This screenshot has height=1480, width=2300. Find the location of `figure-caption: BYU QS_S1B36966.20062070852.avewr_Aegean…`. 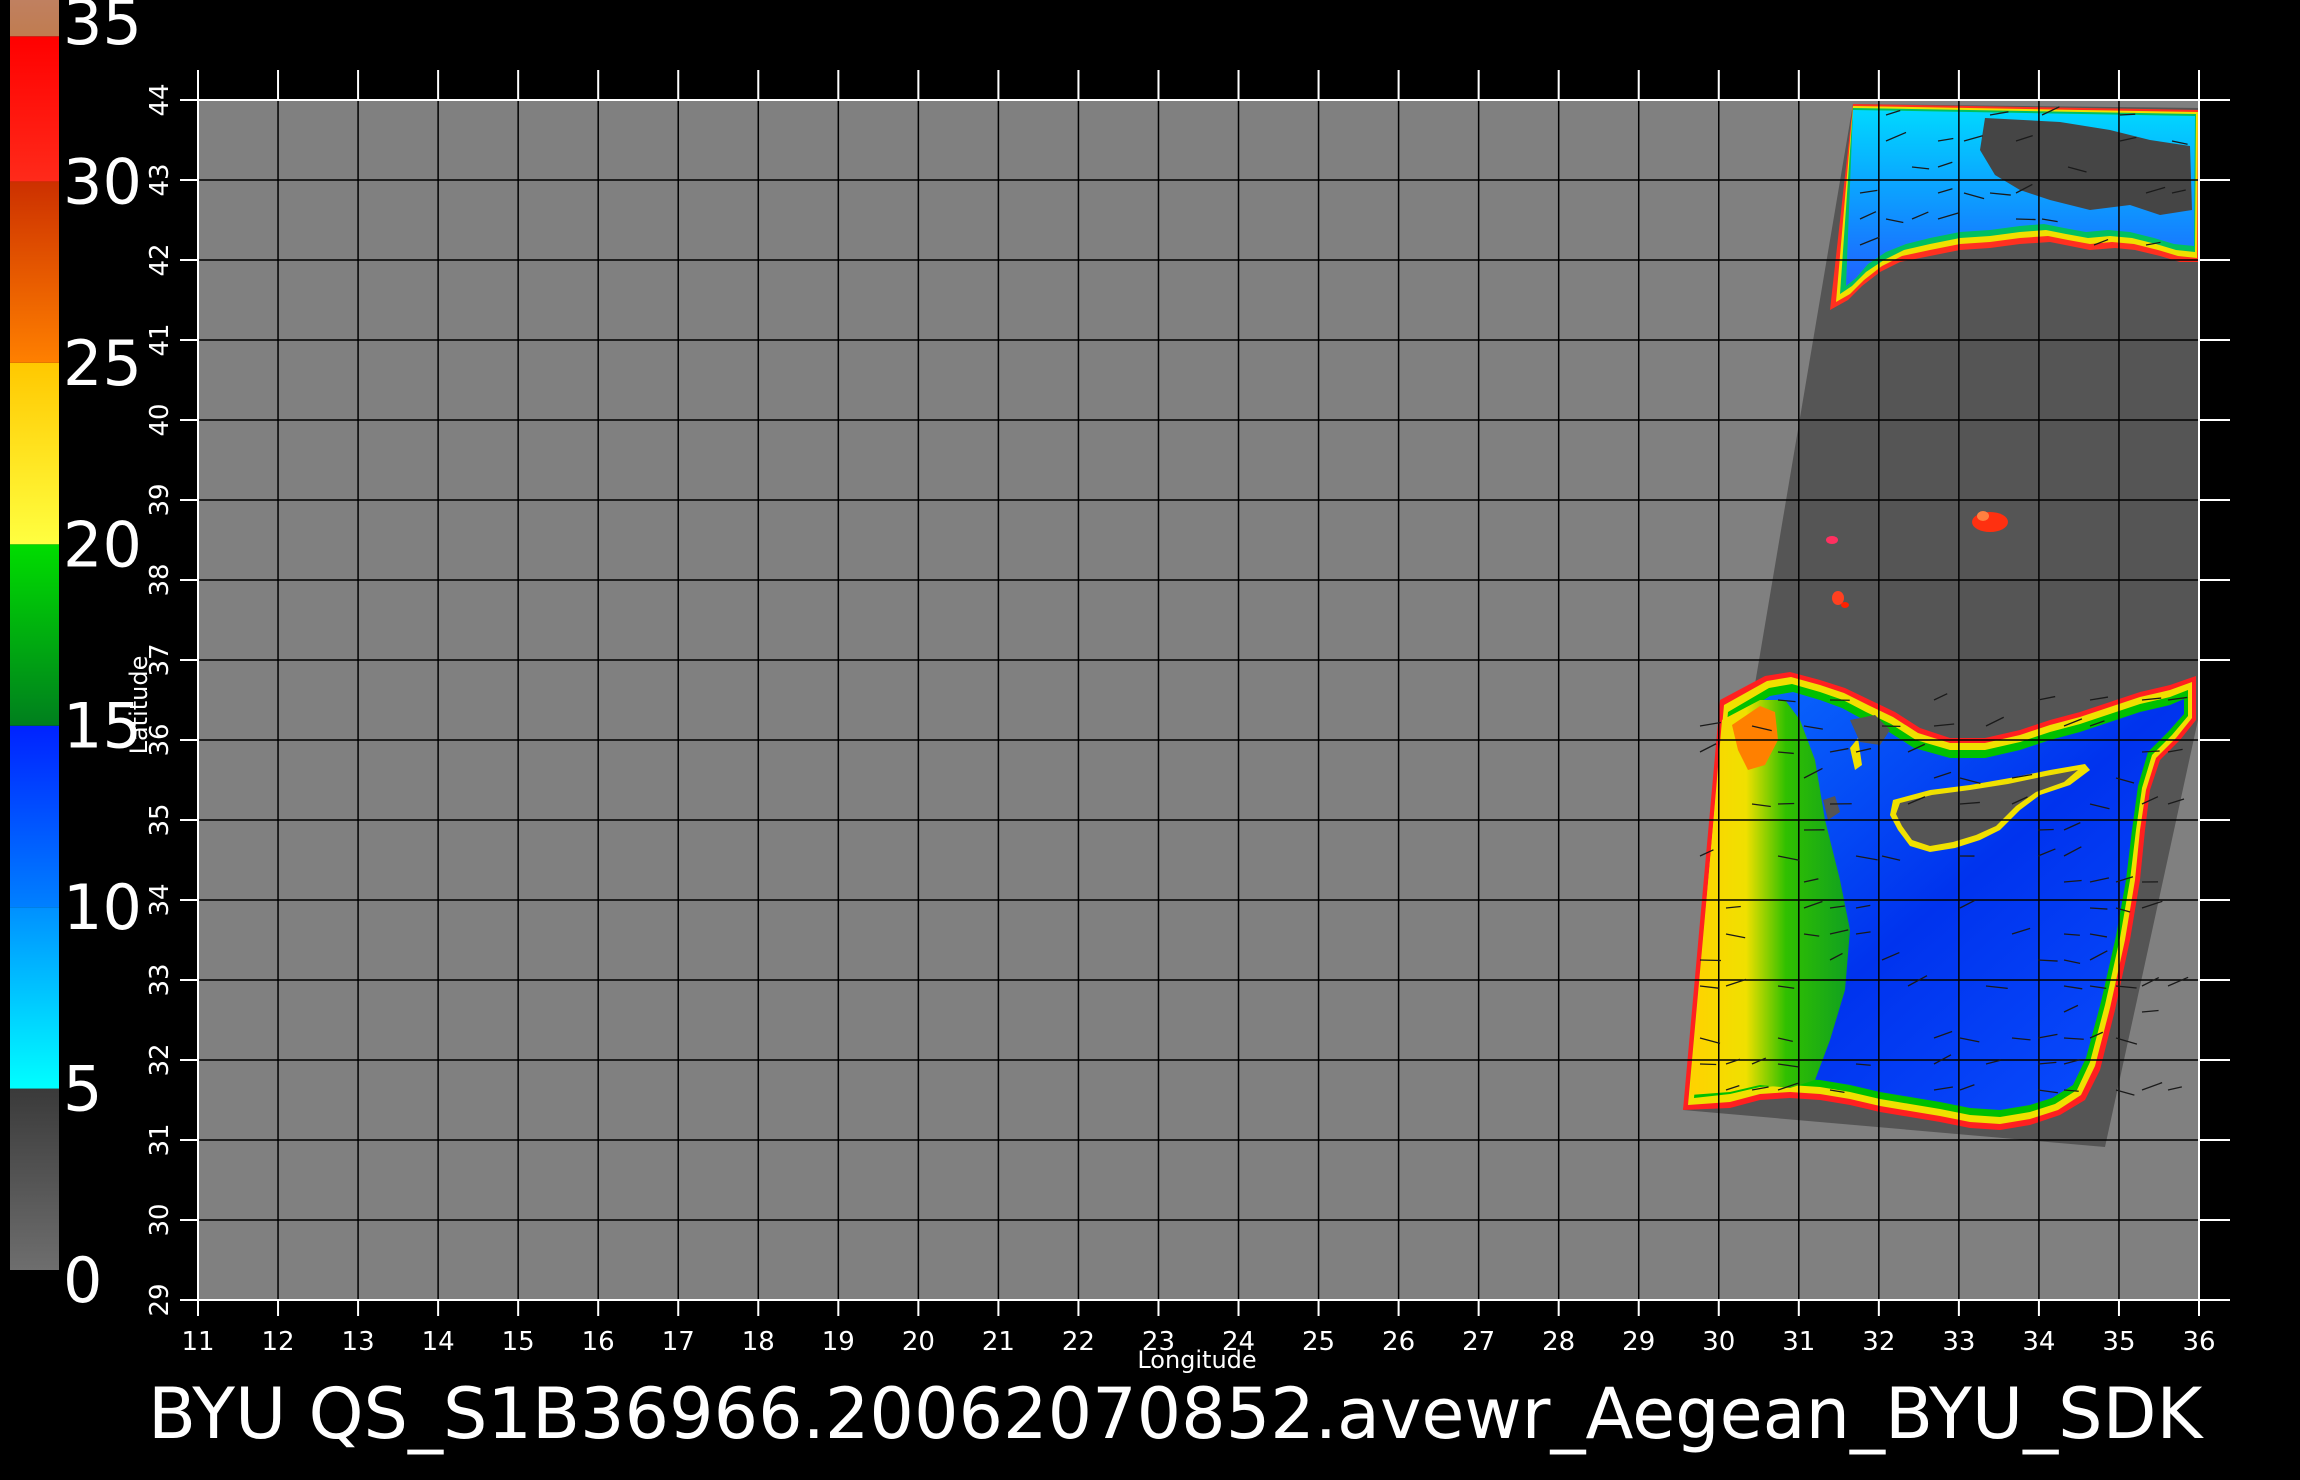

figure-caption: BYU QS_S1B36966.20062070852.avewr_Aegean… is located at coordinates (1176, 1414).